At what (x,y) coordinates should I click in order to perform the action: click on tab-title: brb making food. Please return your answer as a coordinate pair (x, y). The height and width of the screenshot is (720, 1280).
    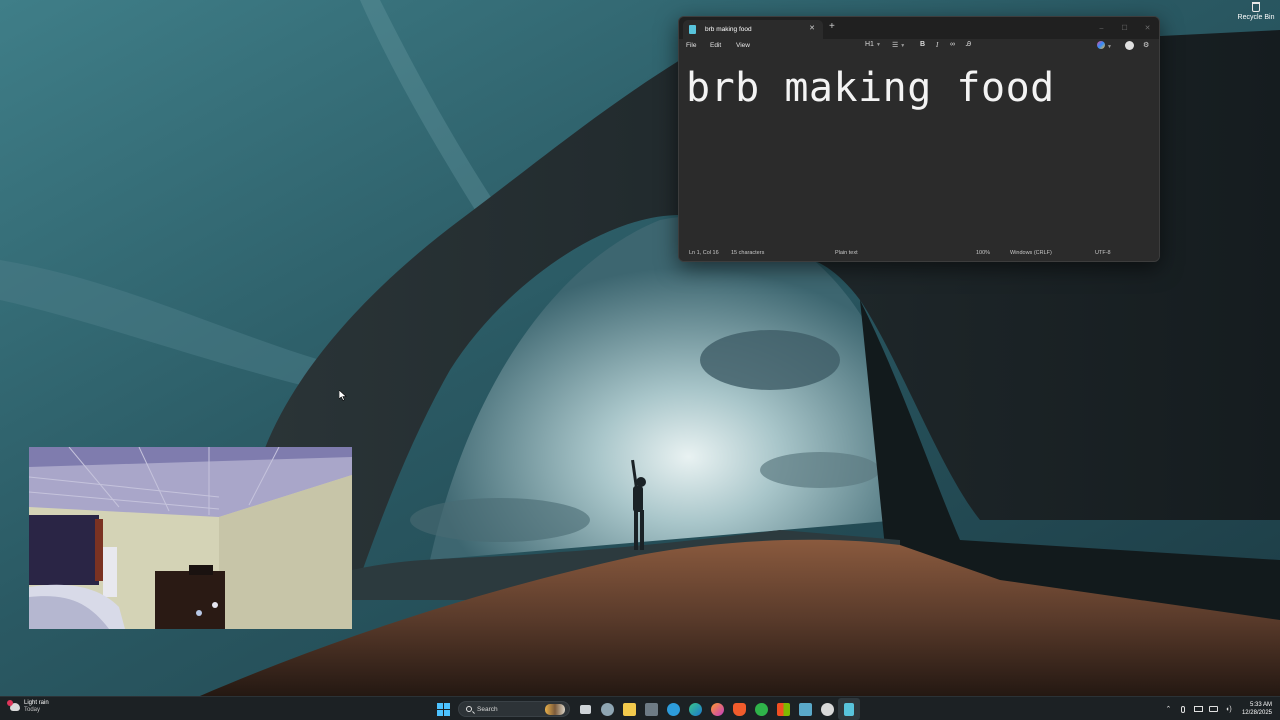
    Looking at the image, I should click on (728, 29).